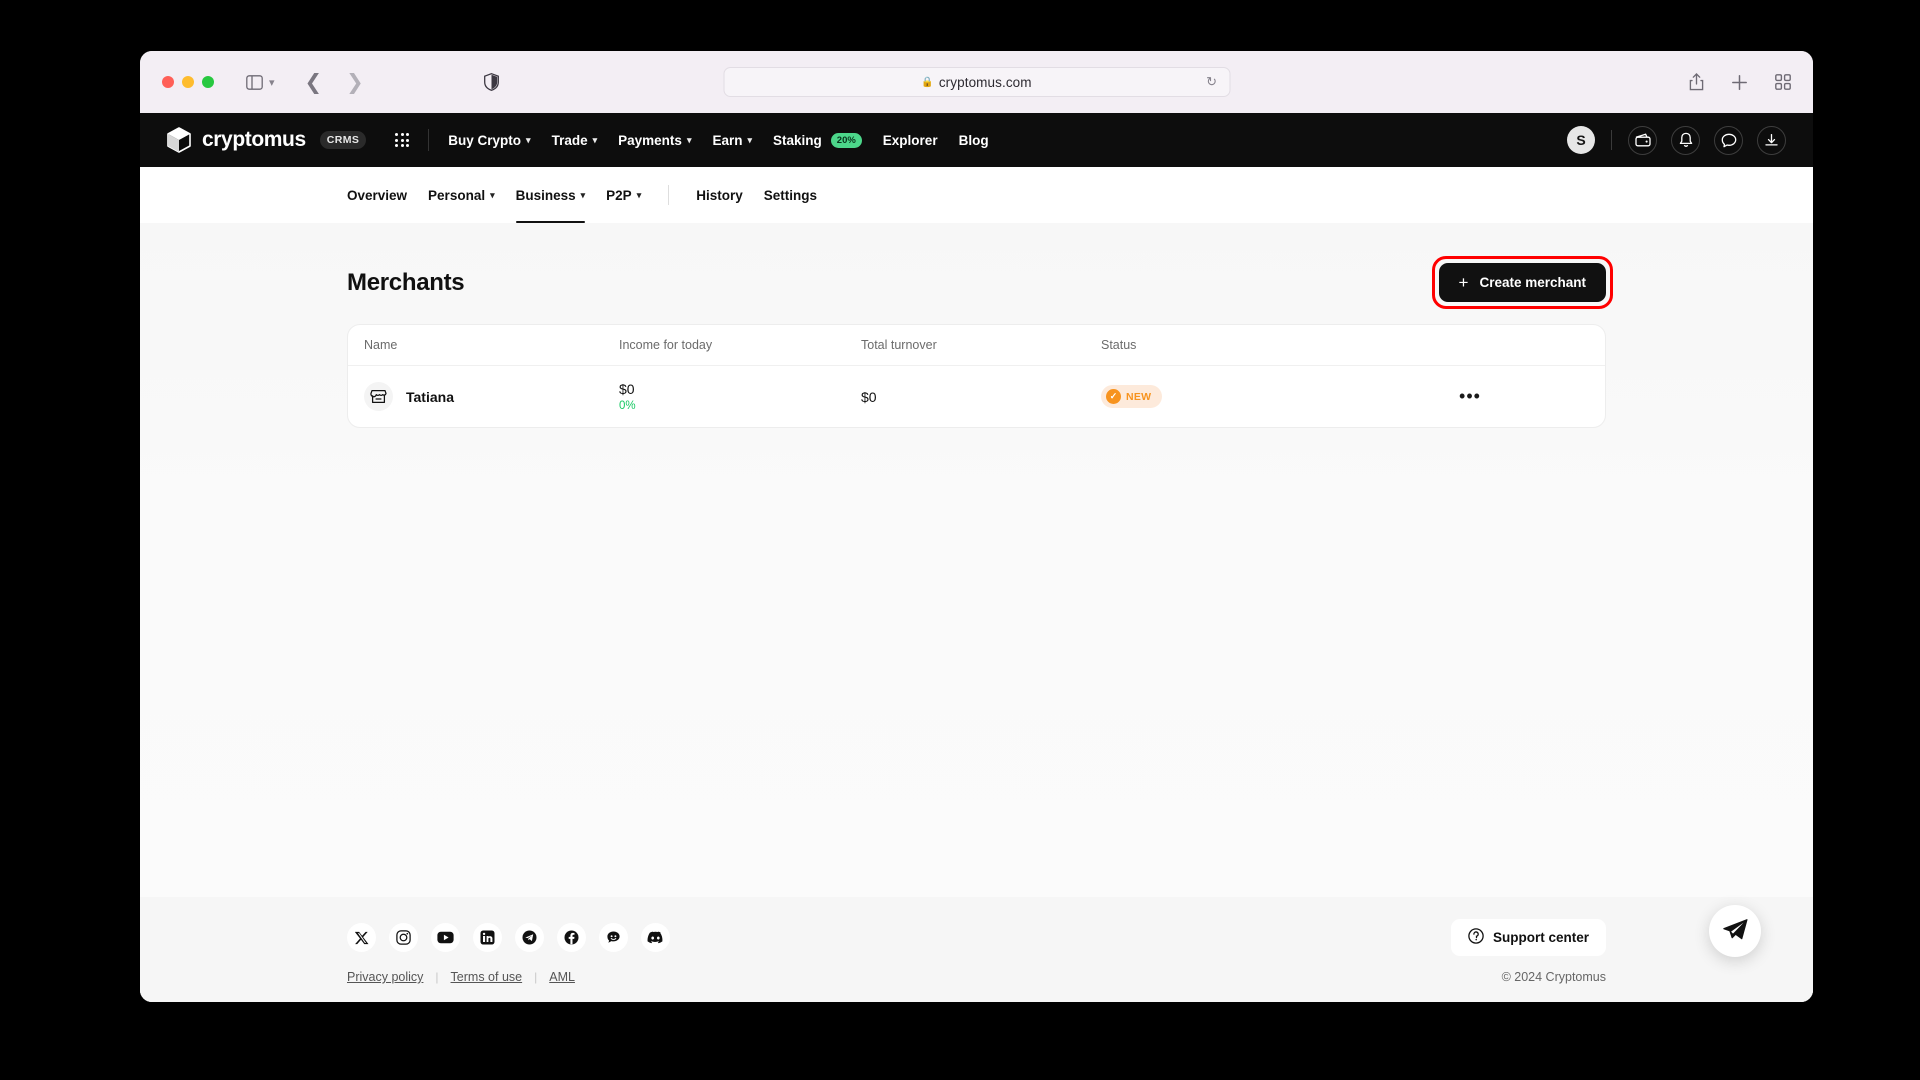 This screenshot has height=1080, width=1920. I want to click on tab-personal: Personal ▾, so click(461, 195).